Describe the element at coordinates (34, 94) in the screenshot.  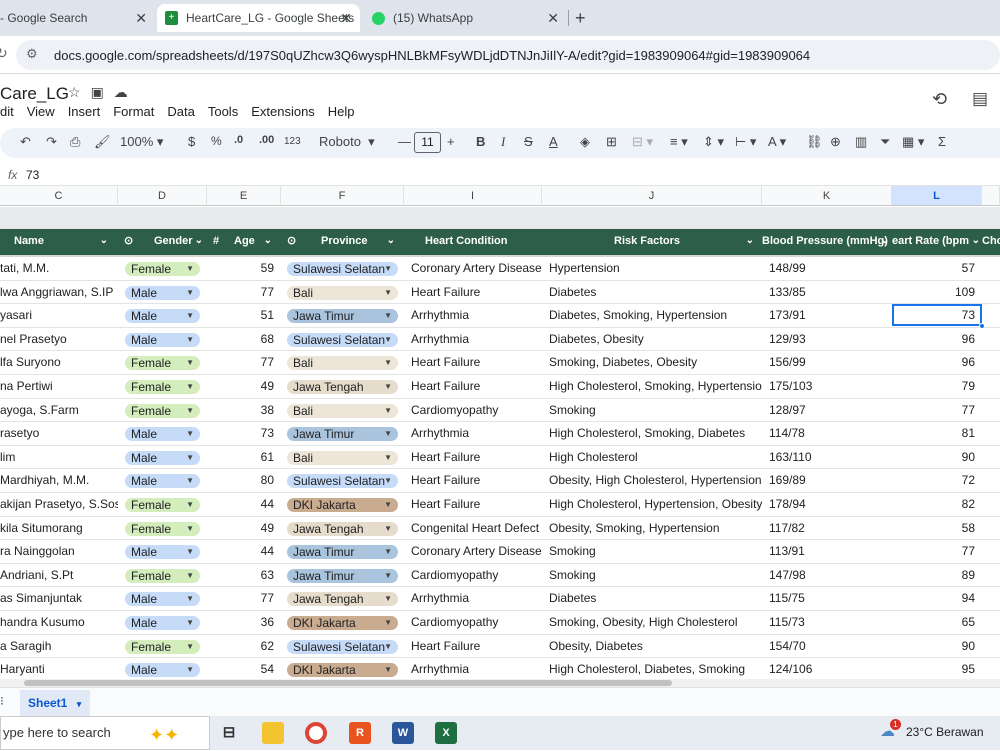
I see `doc-title: Care_LG` at that location.